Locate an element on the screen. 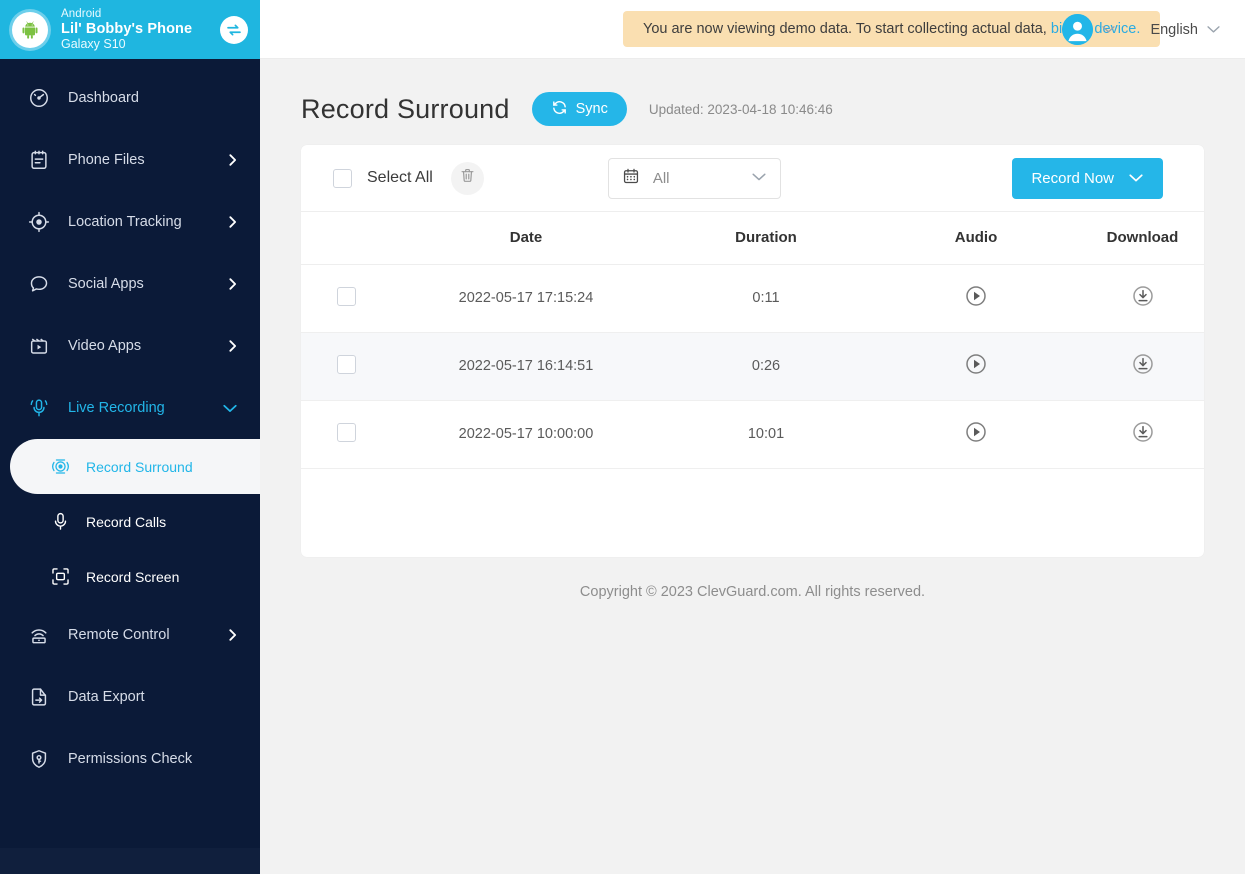 The height and width of the screenshot is (874, 1245). sidebar-item-permissions-check: Permissions Check is located at coordinates (130, 759).